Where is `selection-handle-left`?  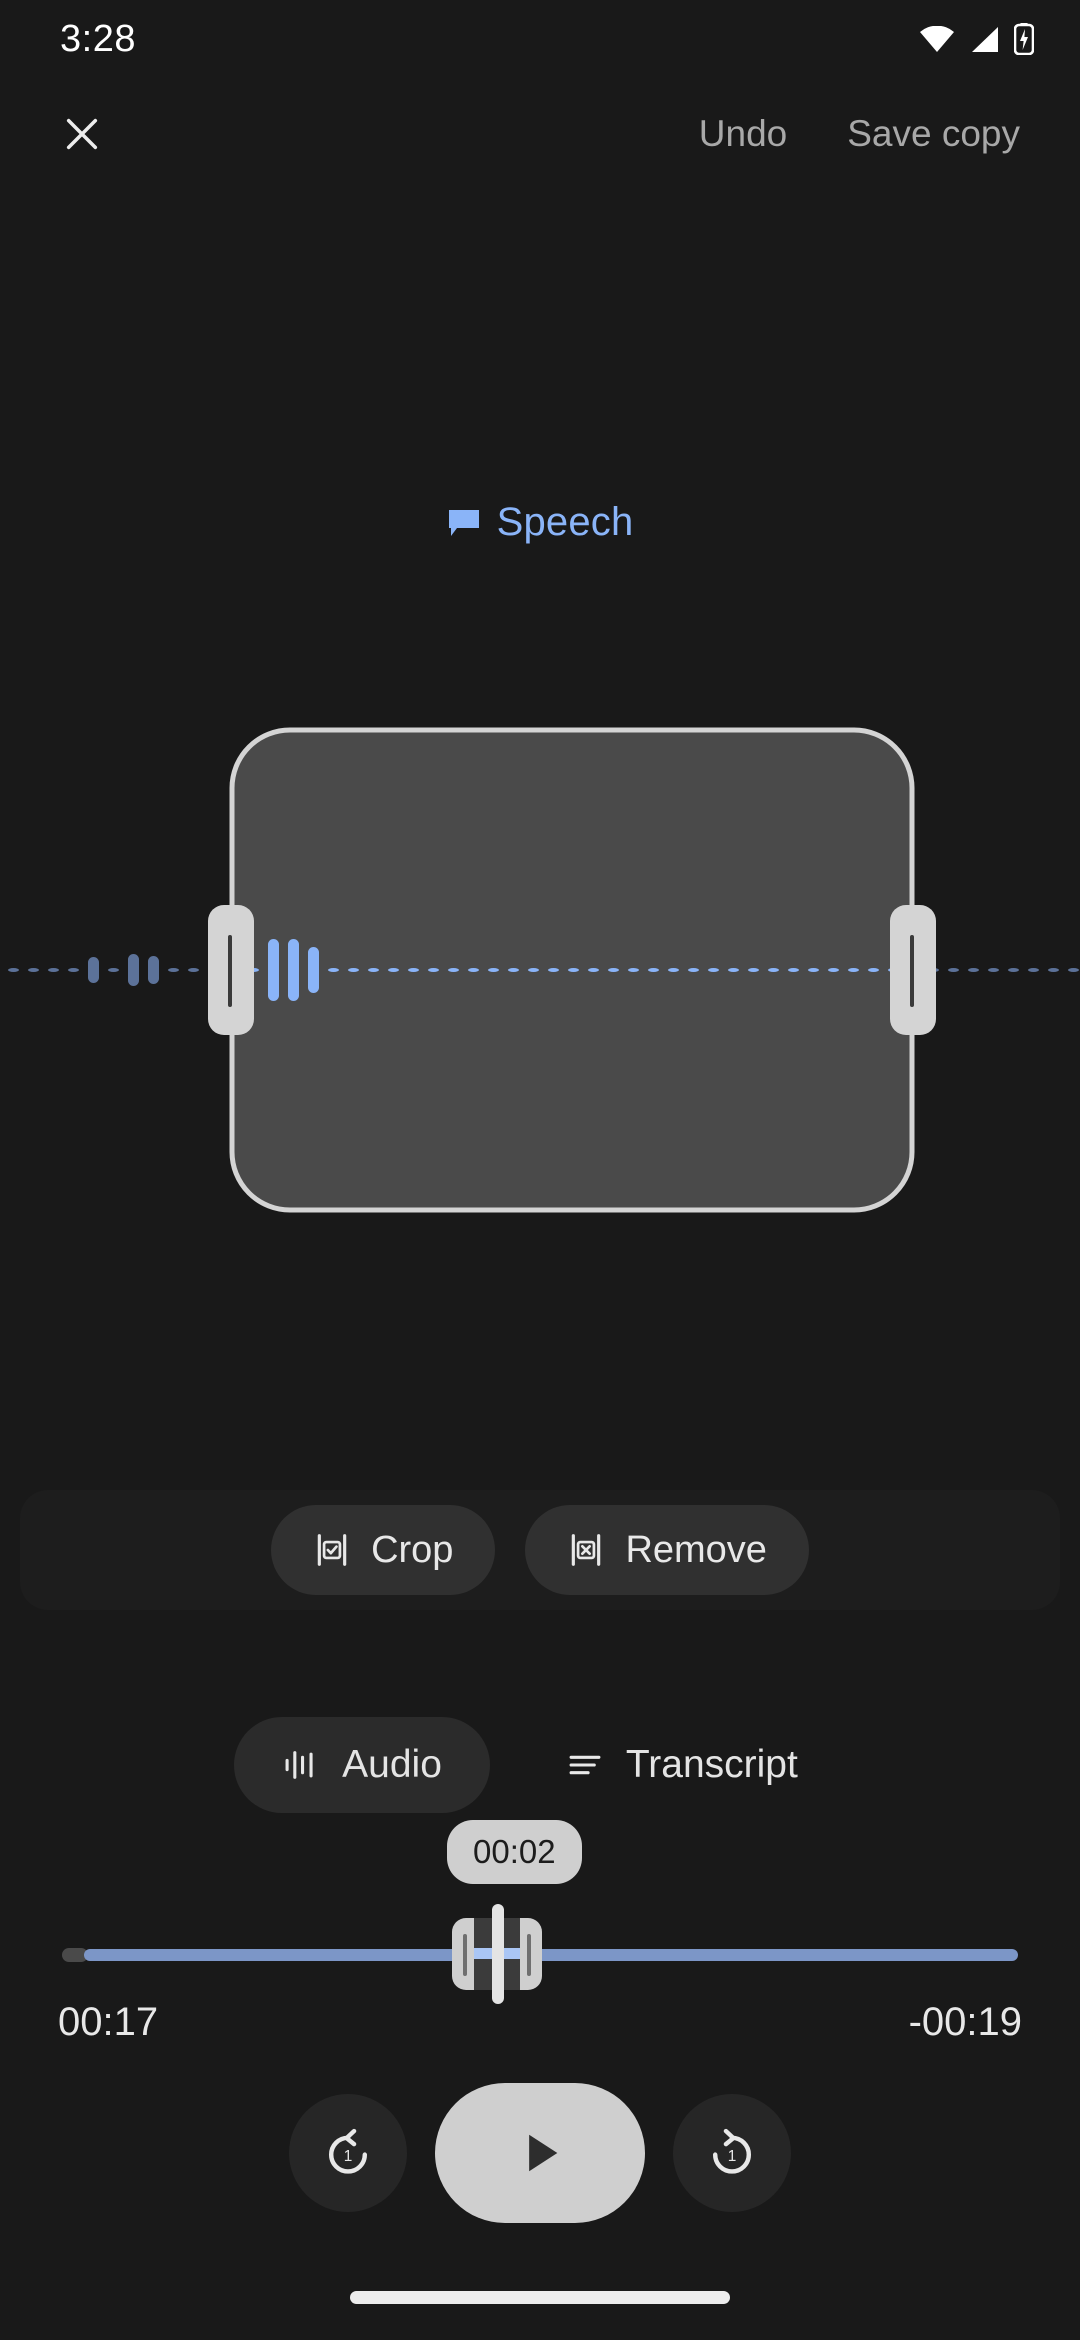 selection-handle-left is located at coordinates (231, 970).